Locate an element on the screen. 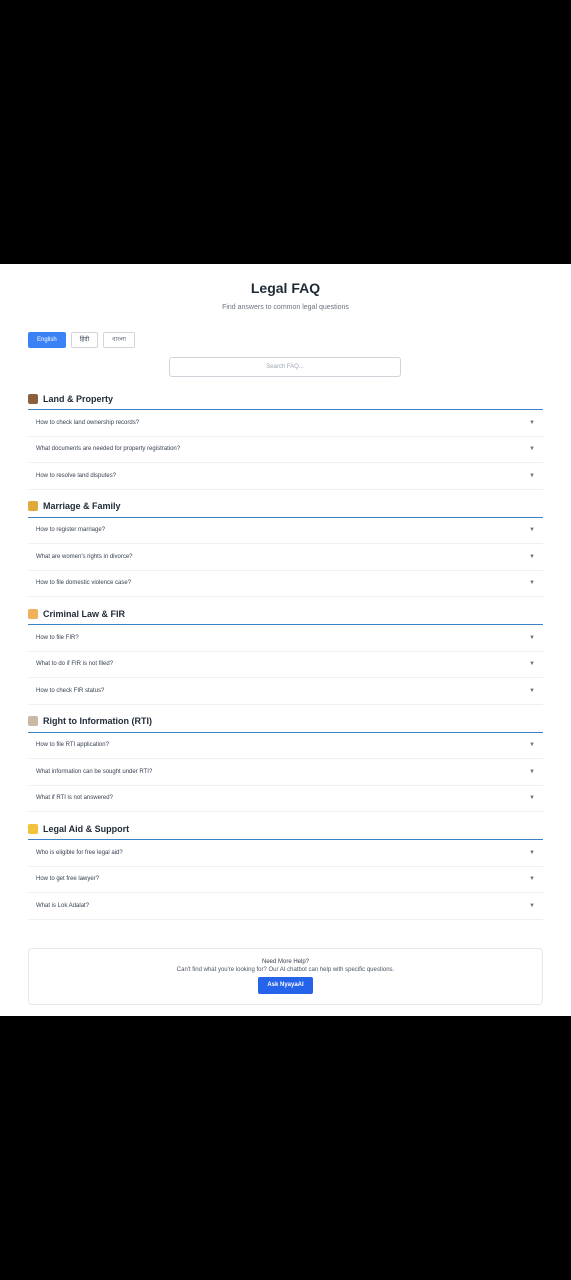 Image resolution: width=571 pixels, height=1280 pixels. page-title: Legal FAQ is located at coordinates (285, 288).